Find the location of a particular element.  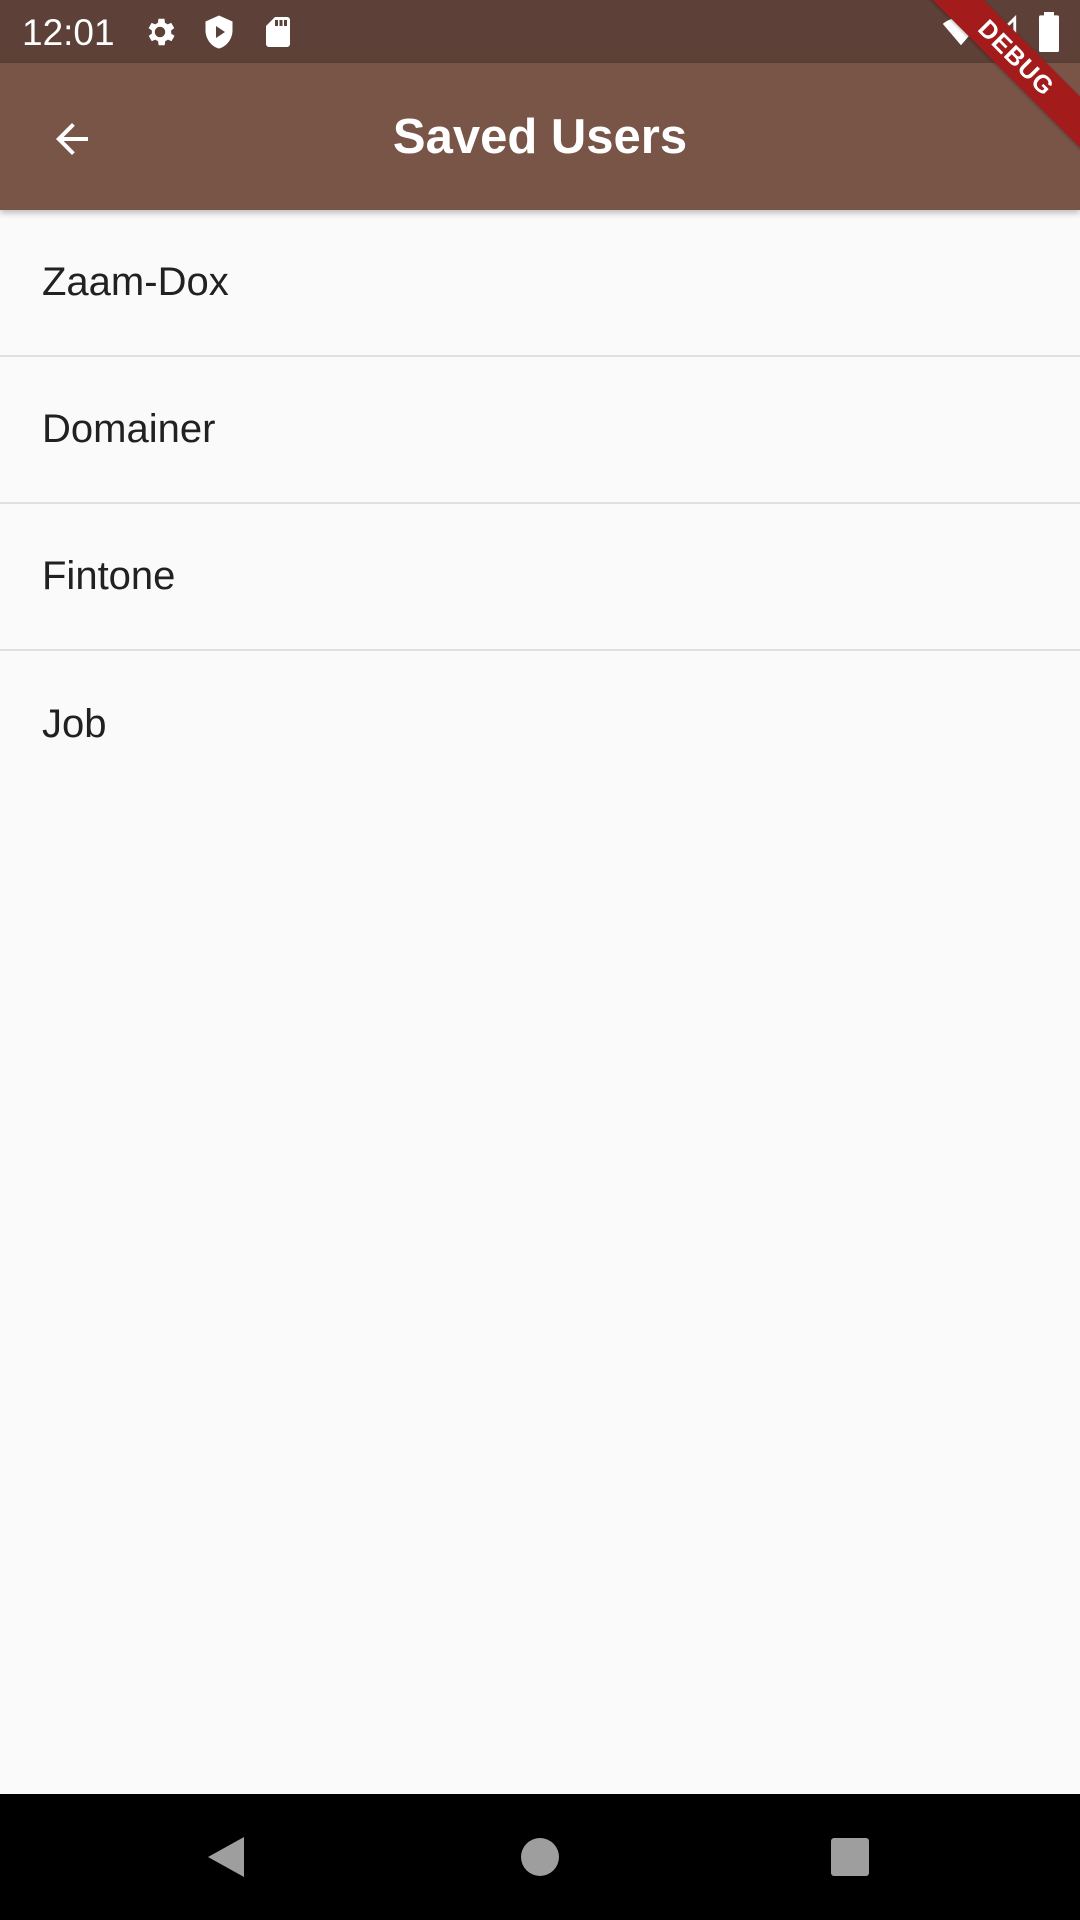

page-title: Saved Users is located at coordinates (540, 136).